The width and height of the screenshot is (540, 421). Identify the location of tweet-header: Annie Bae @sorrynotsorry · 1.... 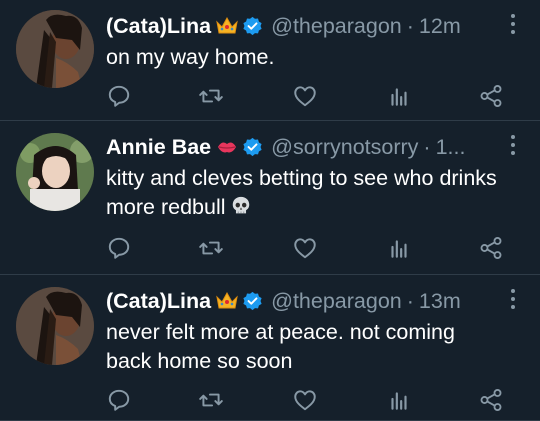
(303, 147).